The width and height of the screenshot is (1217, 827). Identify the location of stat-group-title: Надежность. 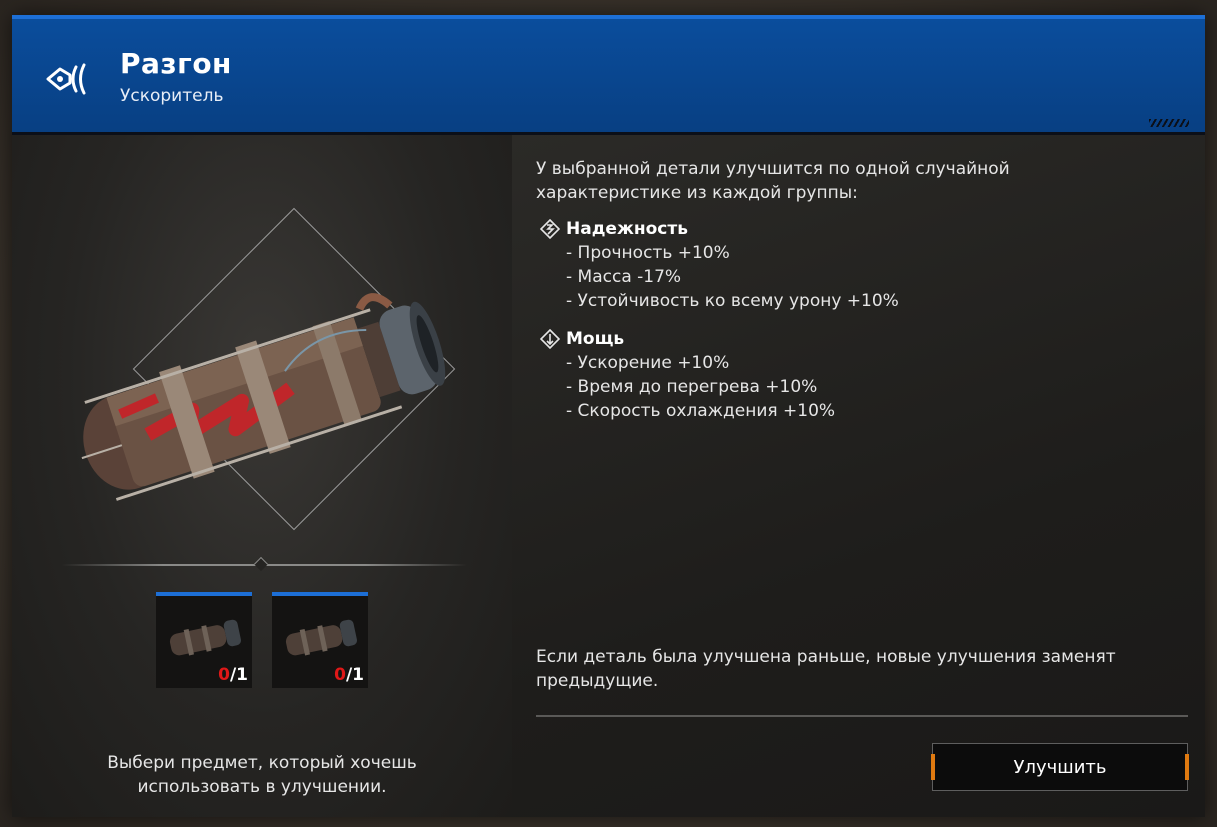
(627, 229).